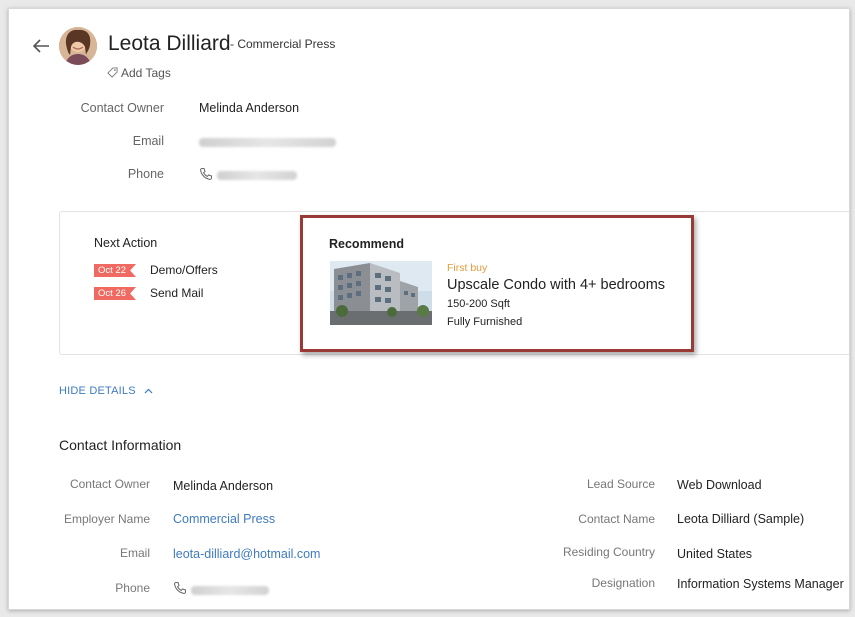  I want to click on next-action-item: Oct 22 Demo/Offers, so click(156, 270).